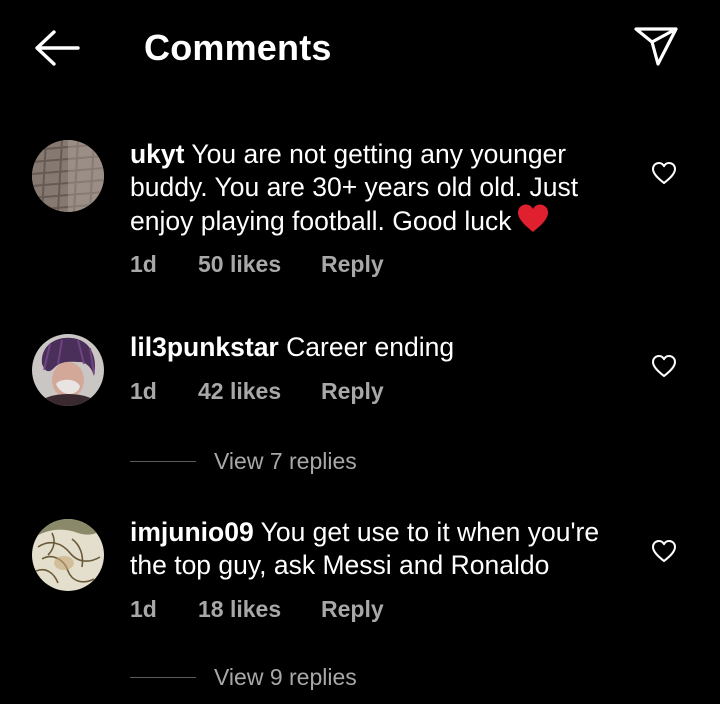 The width and height of the screenshot is (720, 704). I want to click on red-heart-emoji, so click(532, 218).